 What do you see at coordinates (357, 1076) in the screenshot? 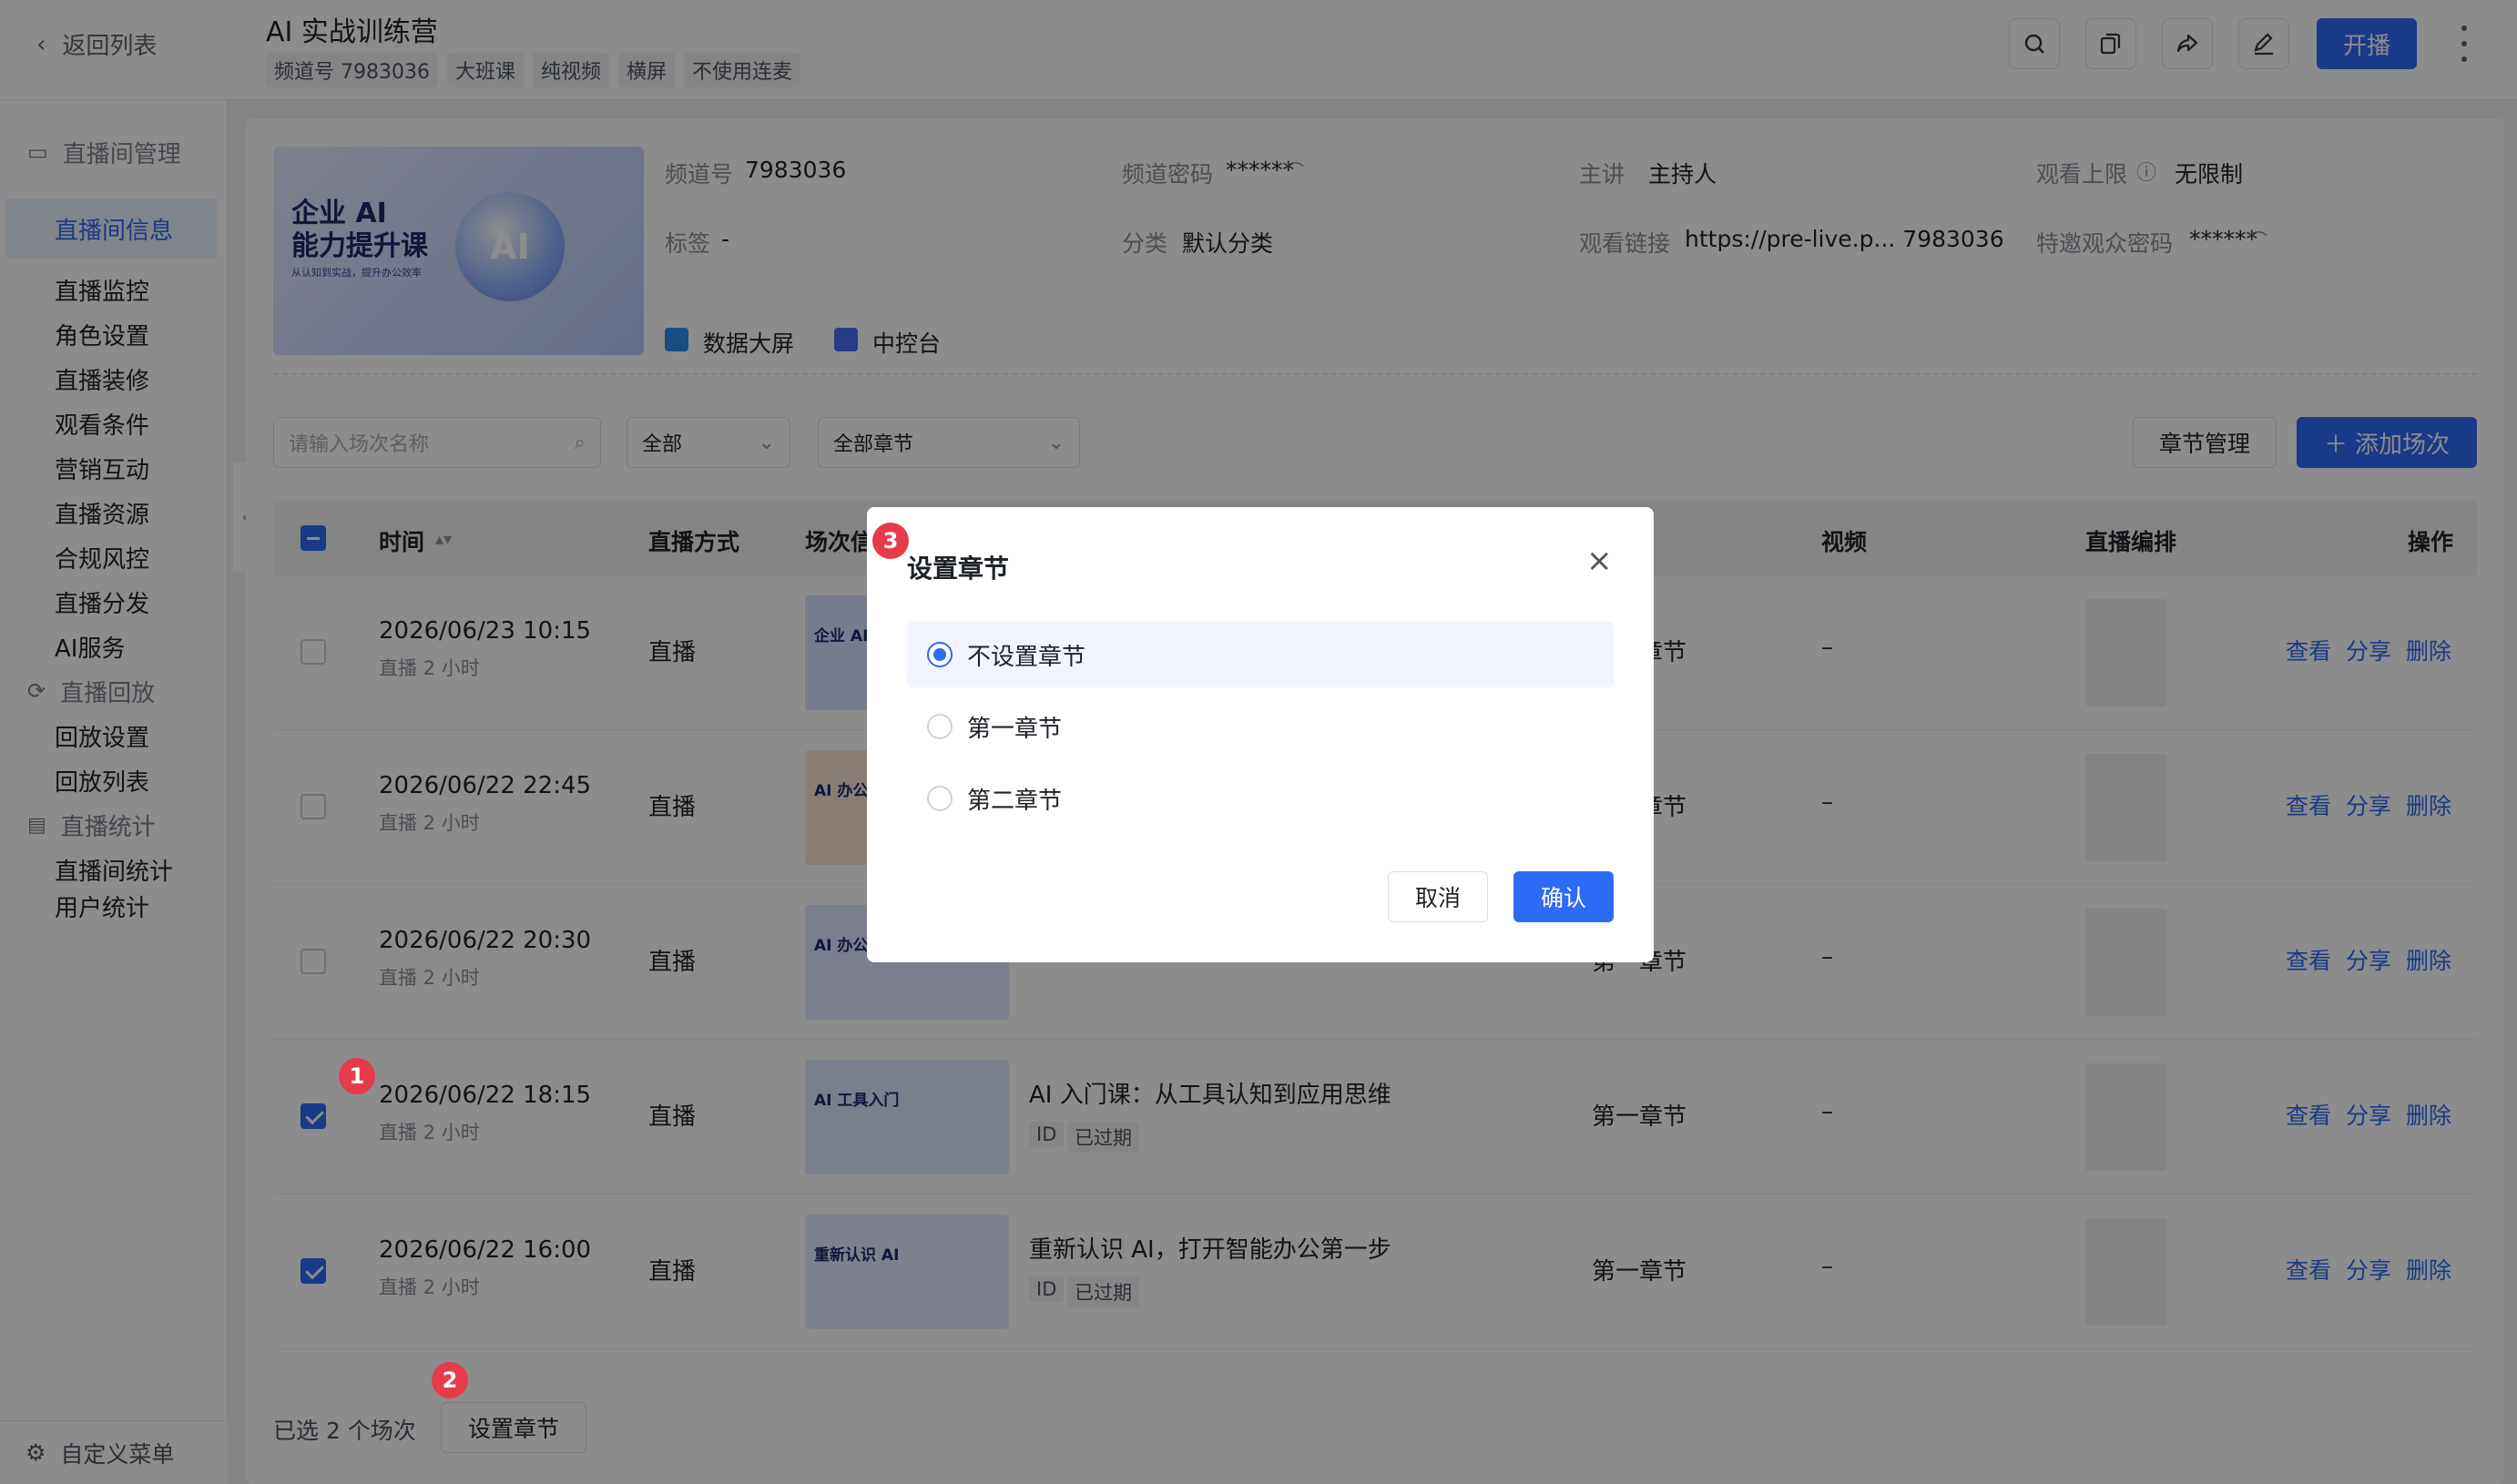
I see `step-marker: 1` at bounding box center [357, 1076].